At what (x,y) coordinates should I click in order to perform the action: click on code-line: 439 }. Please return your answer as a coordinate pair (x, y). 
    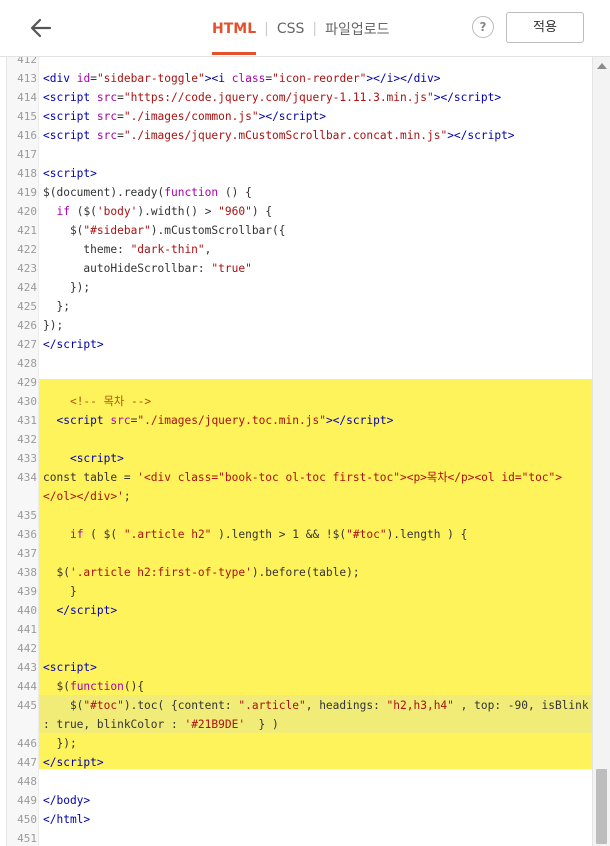
    Looking at the image, I should click on (300, 591).